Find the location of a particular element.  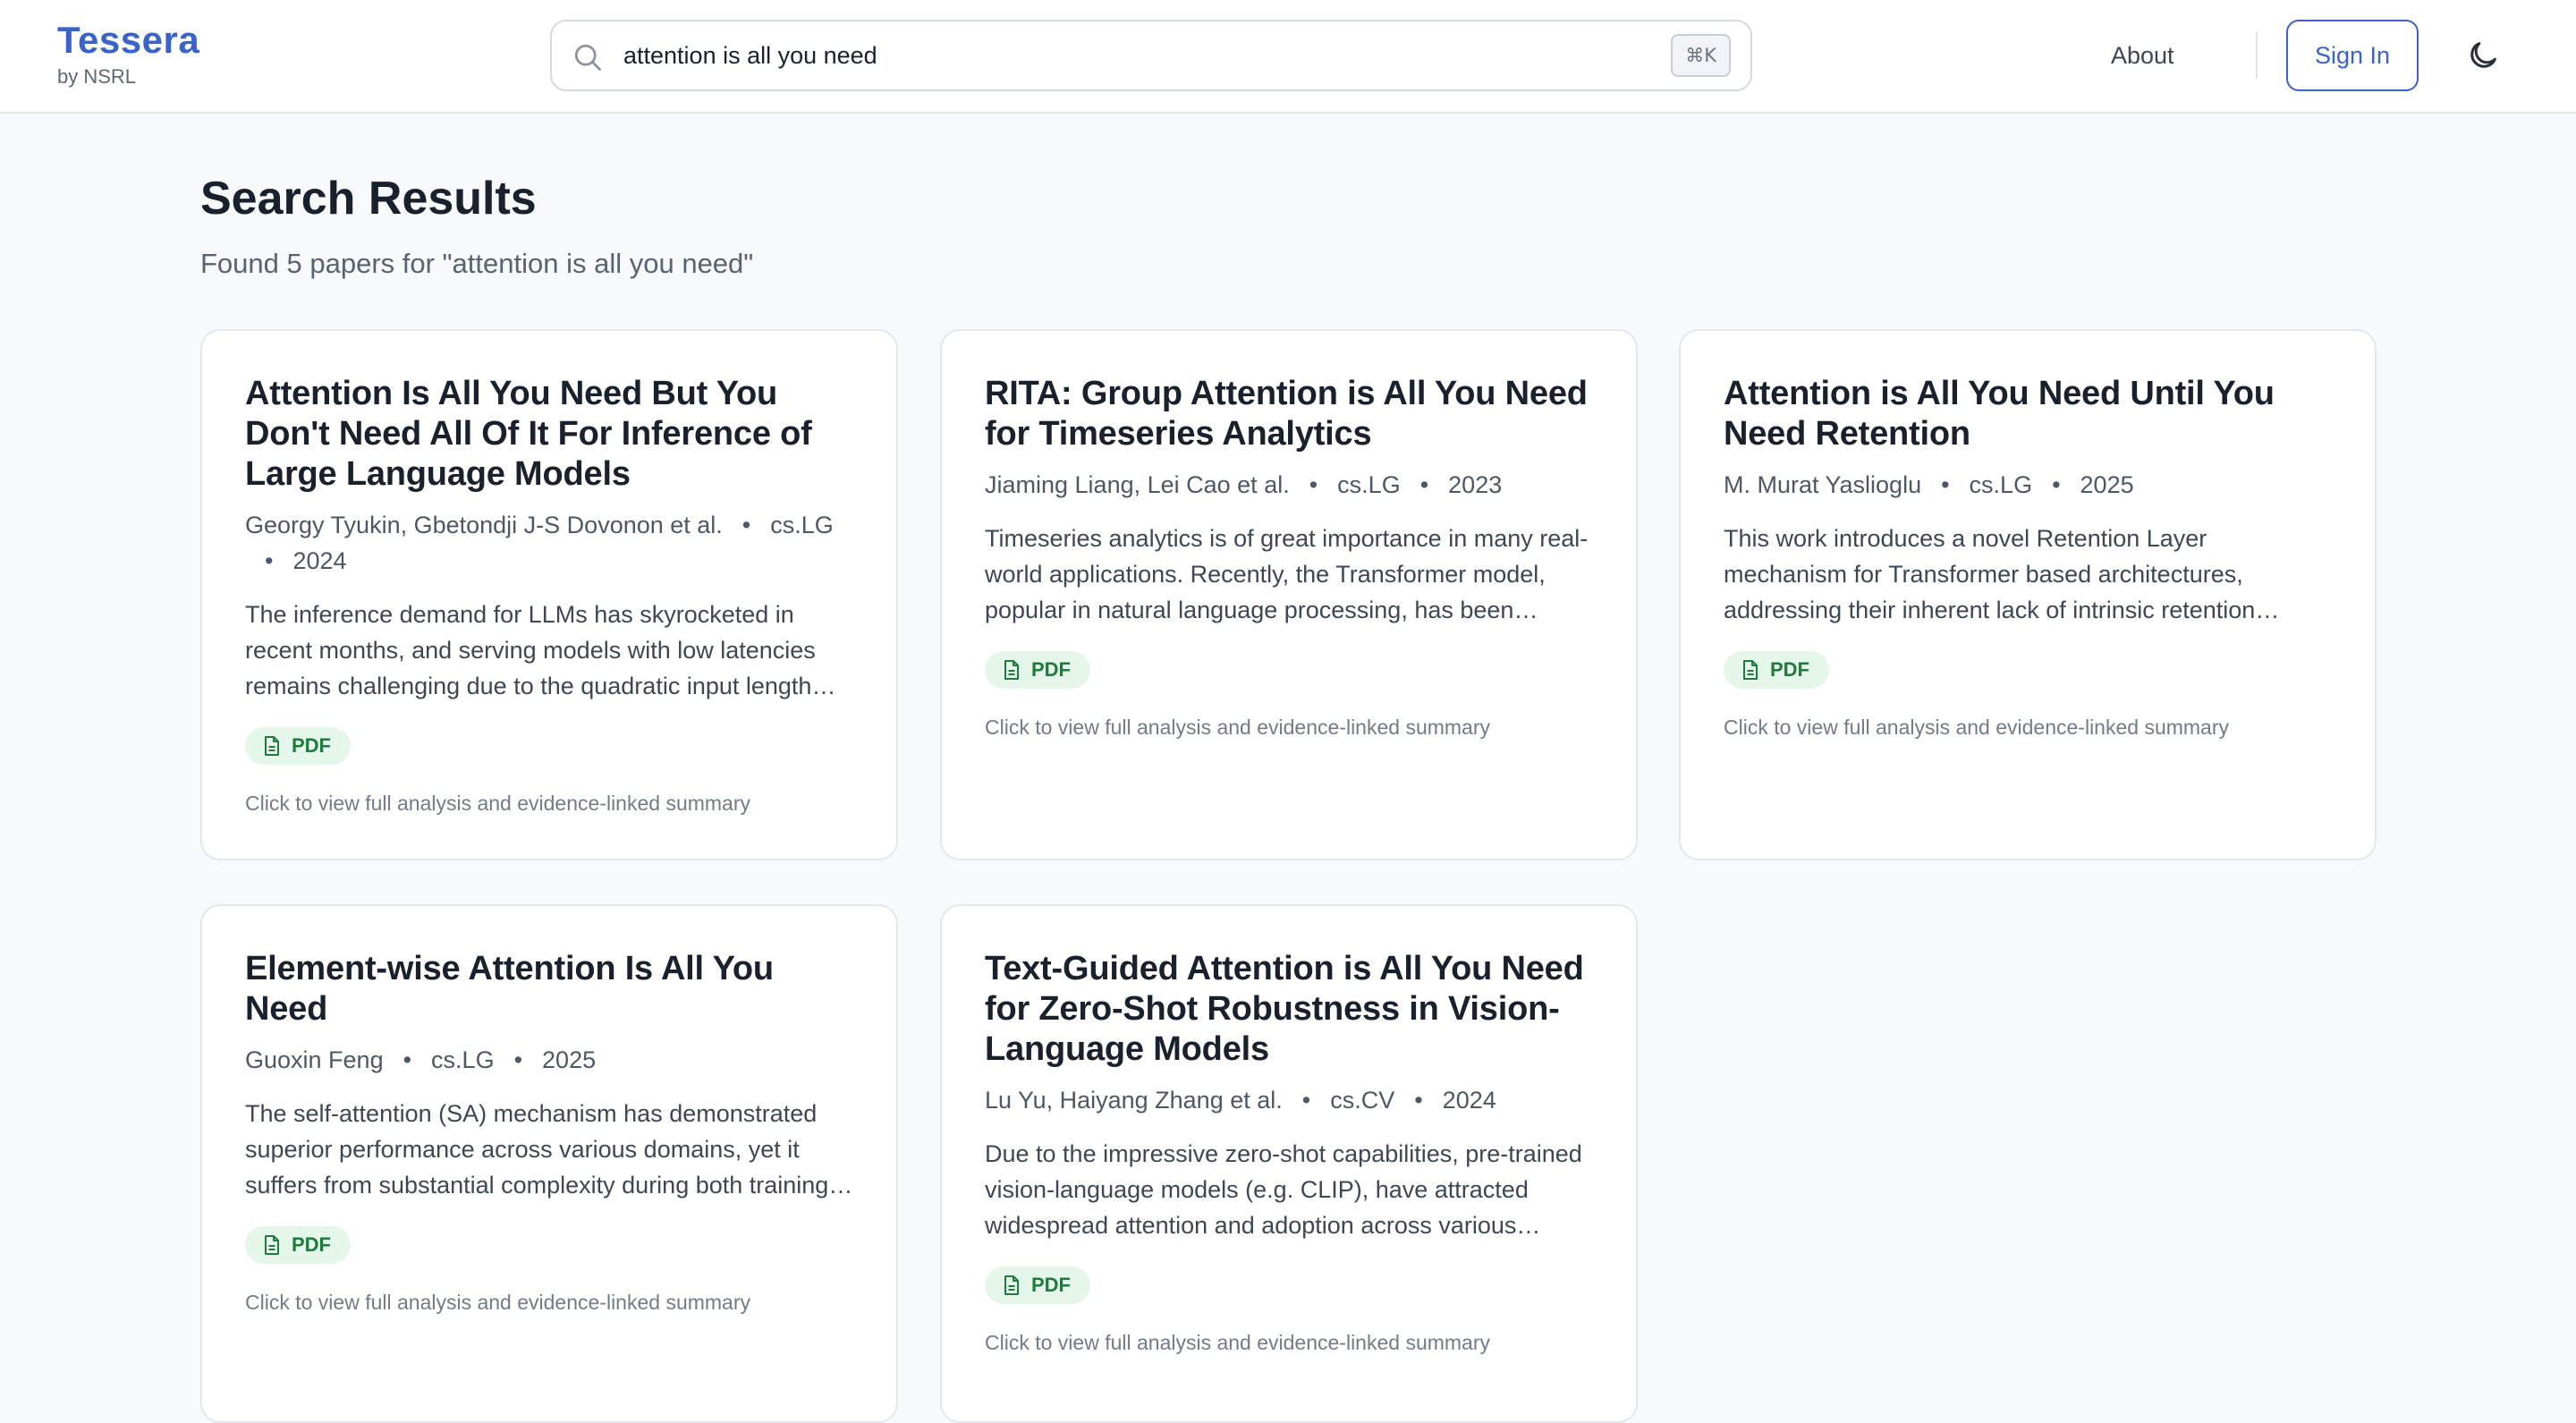

brand-logo: Tessera by NSRL is located at coordinates (128, 53).